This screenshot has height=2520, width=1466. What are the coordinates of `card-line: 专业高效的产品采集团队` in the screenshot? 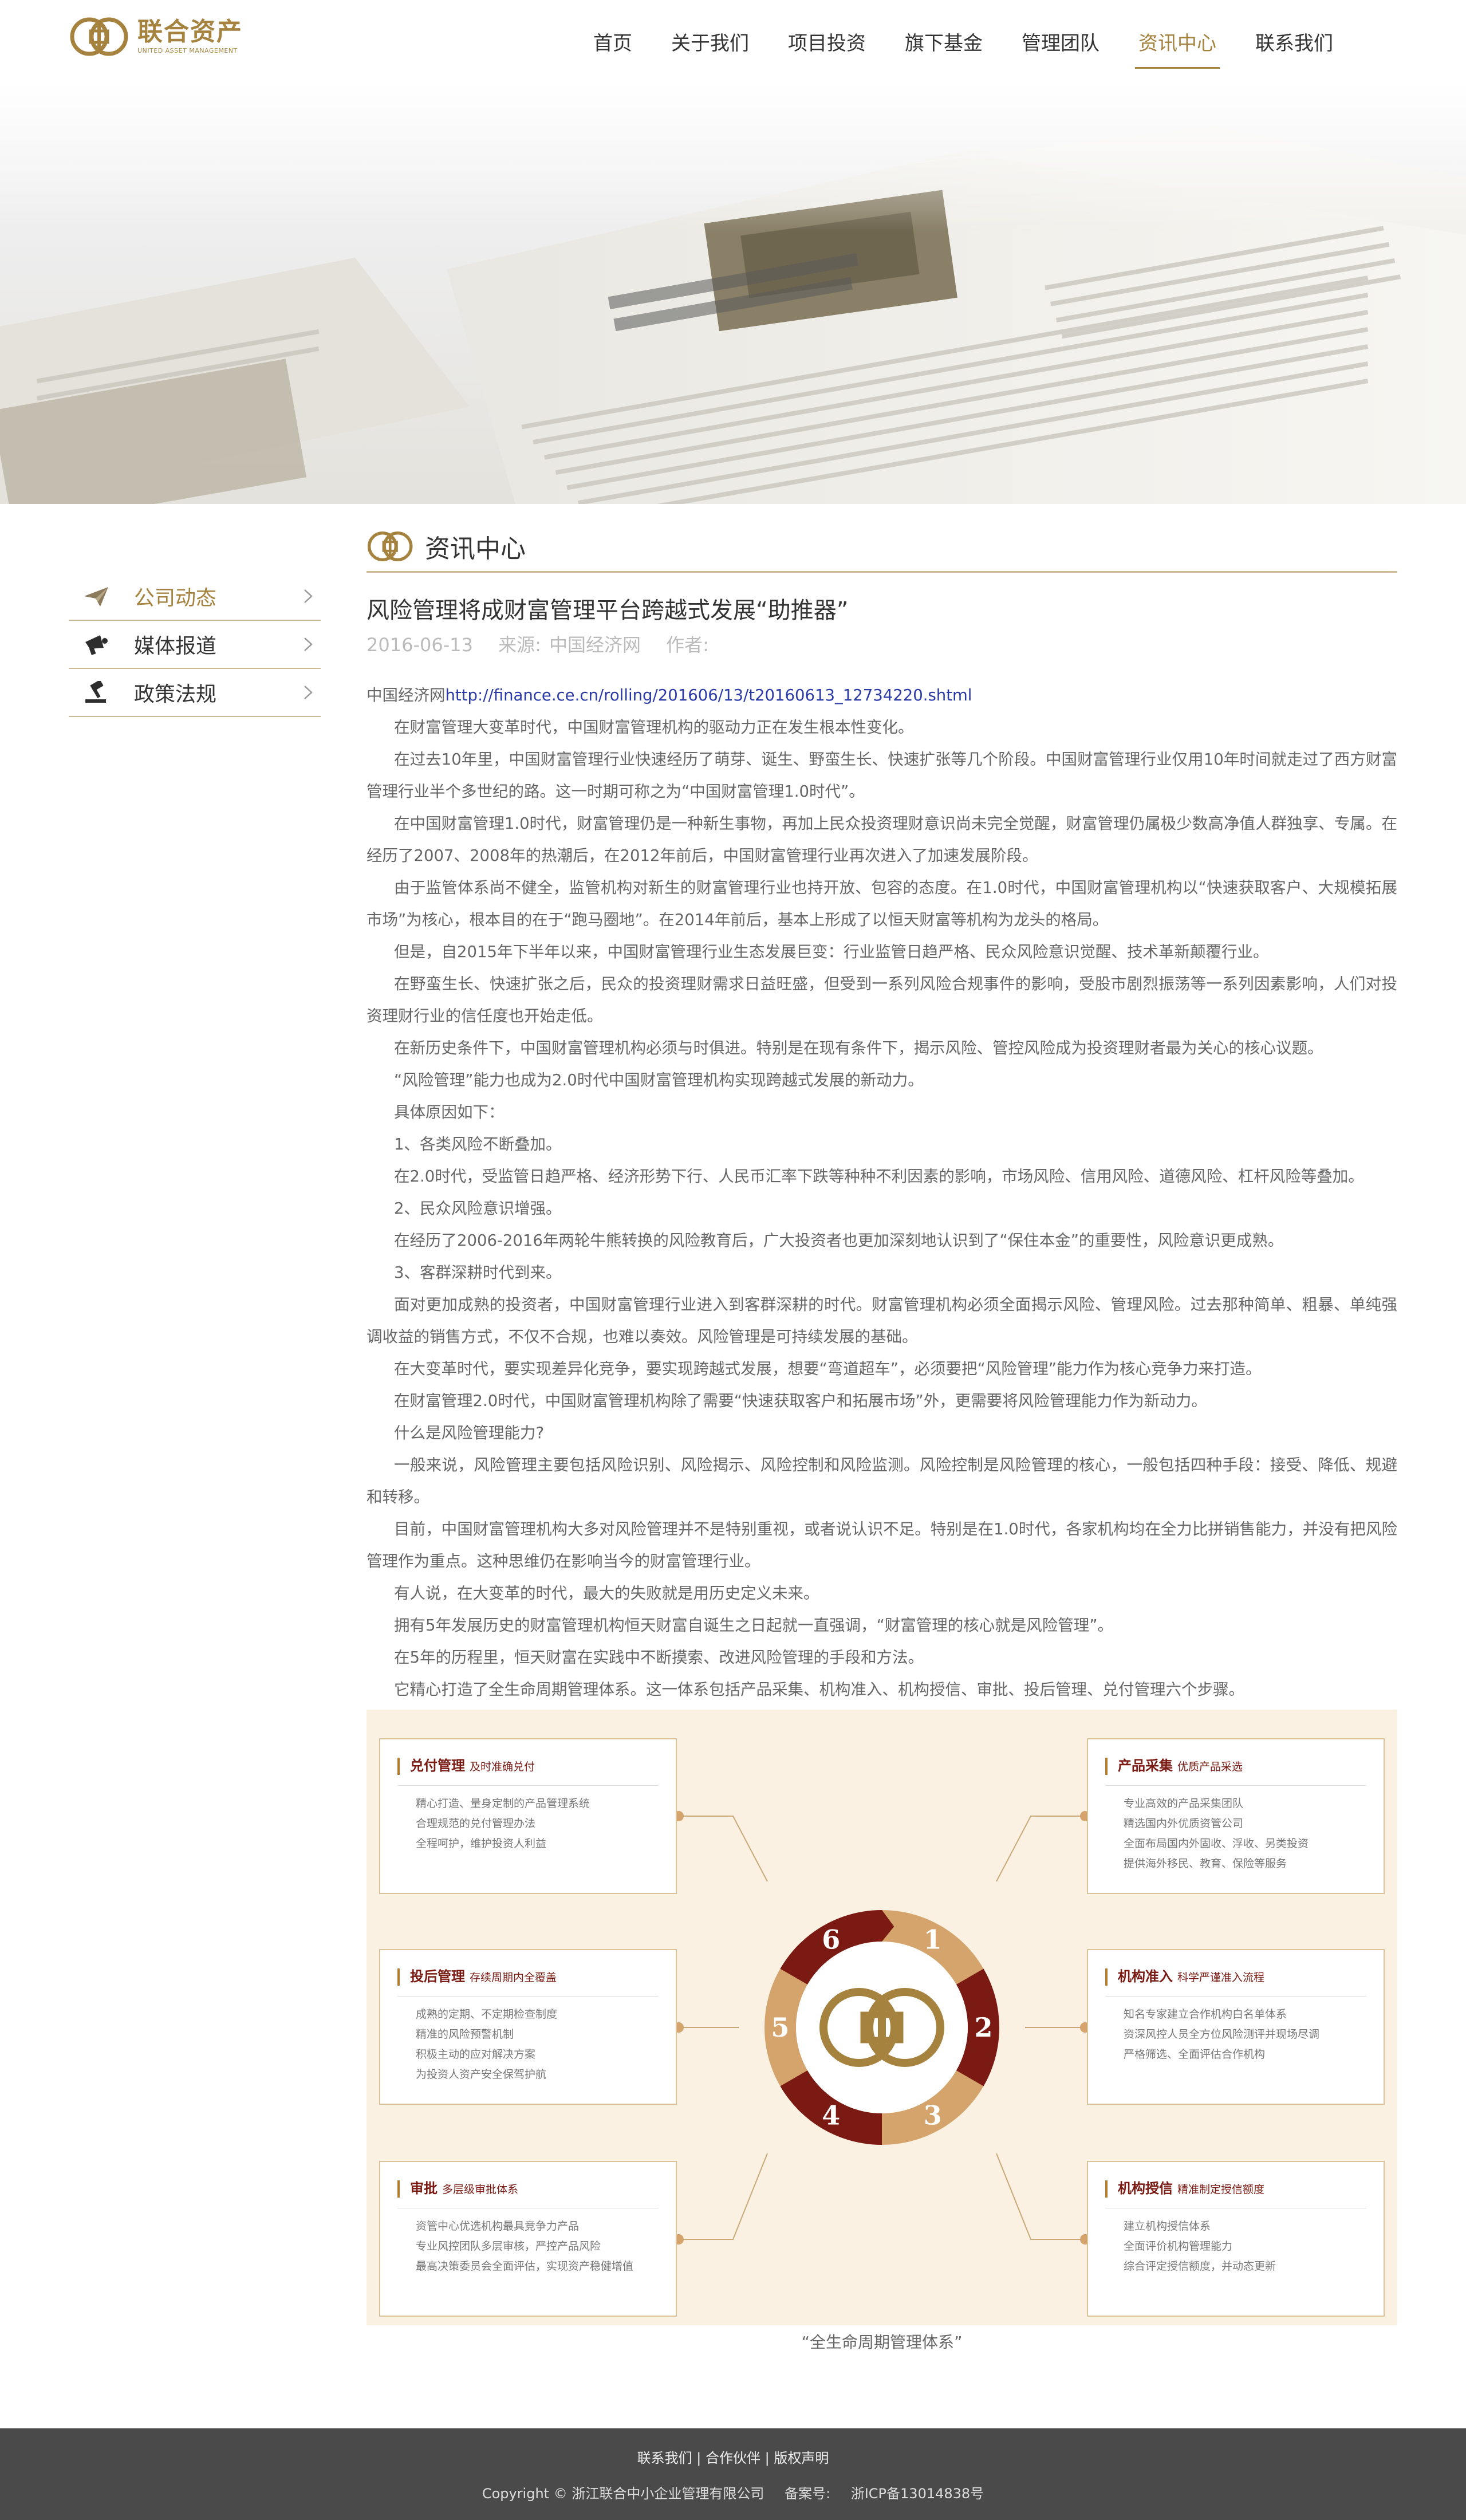 It's located at (1184, 1803).